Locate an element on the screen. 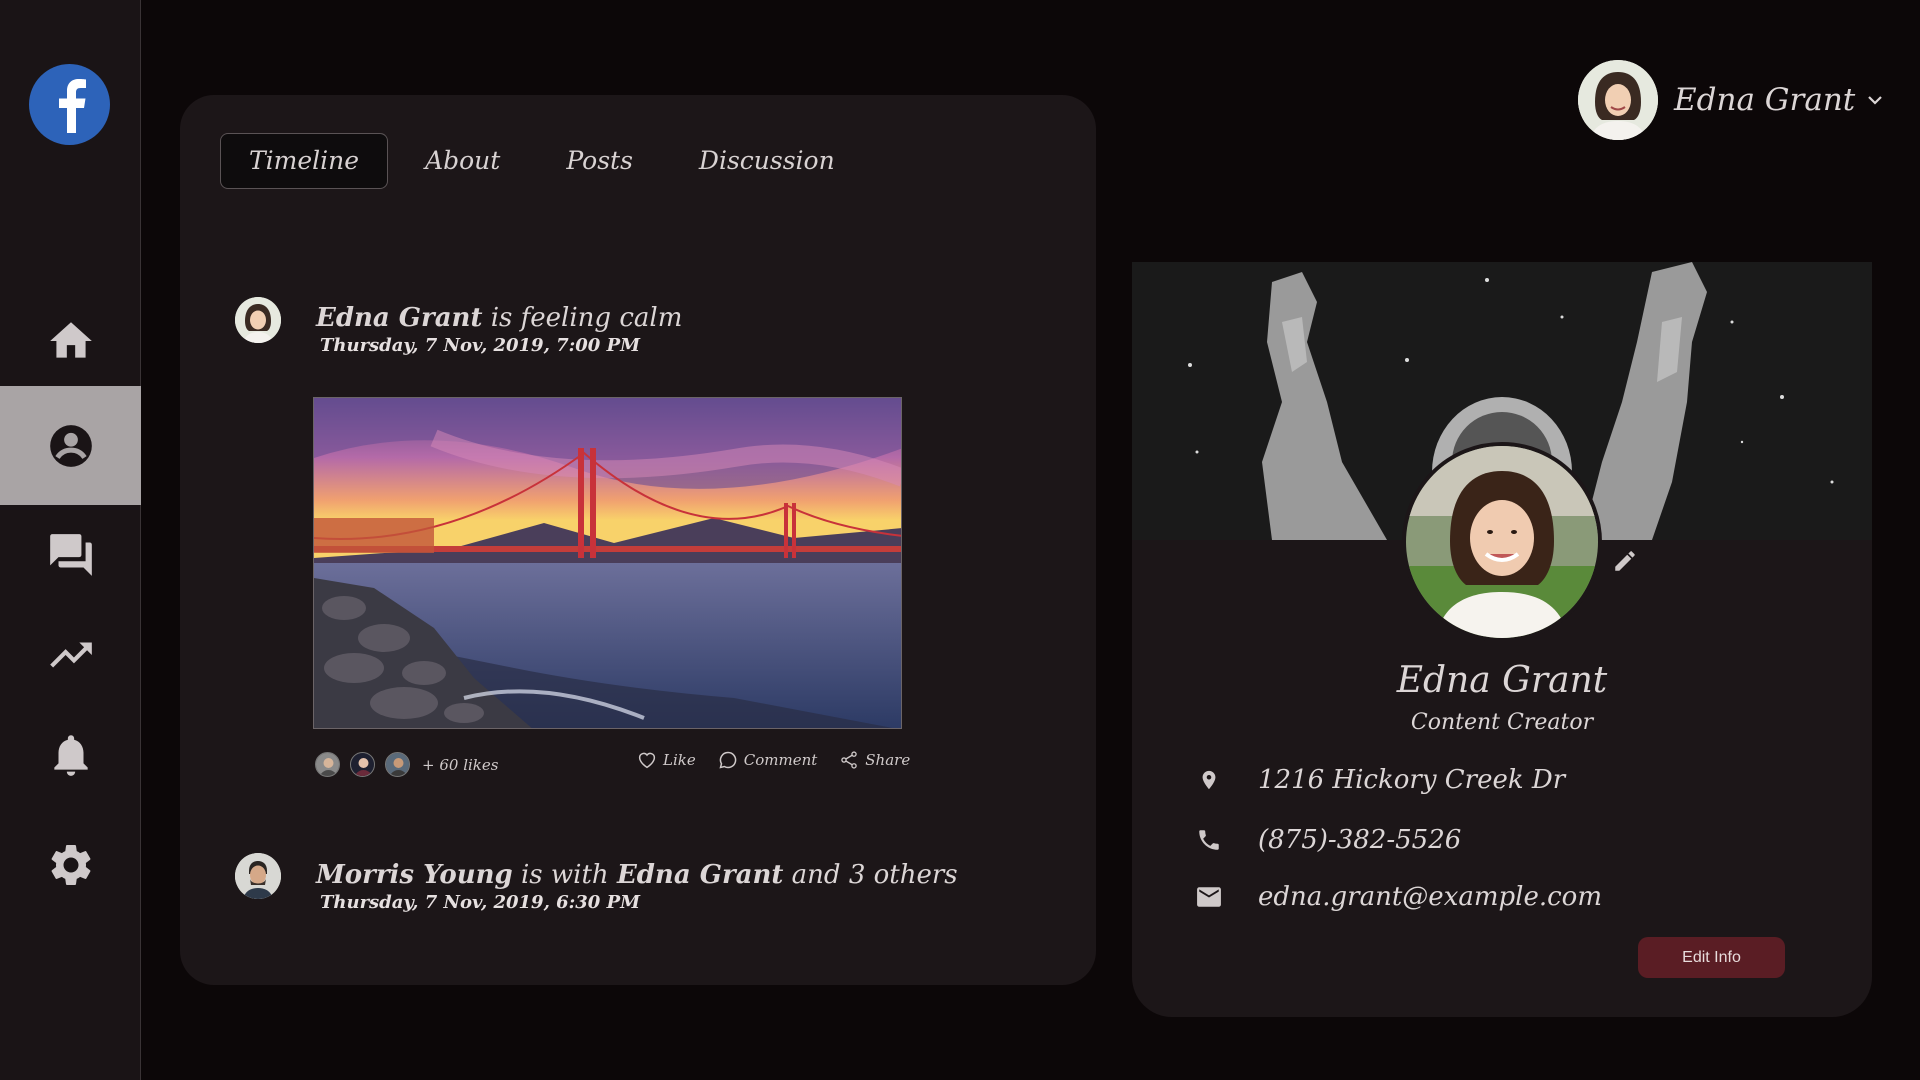 The width and height of the screenshot is (1920, 1080). gear-icon is located at coordinates (70, 865).